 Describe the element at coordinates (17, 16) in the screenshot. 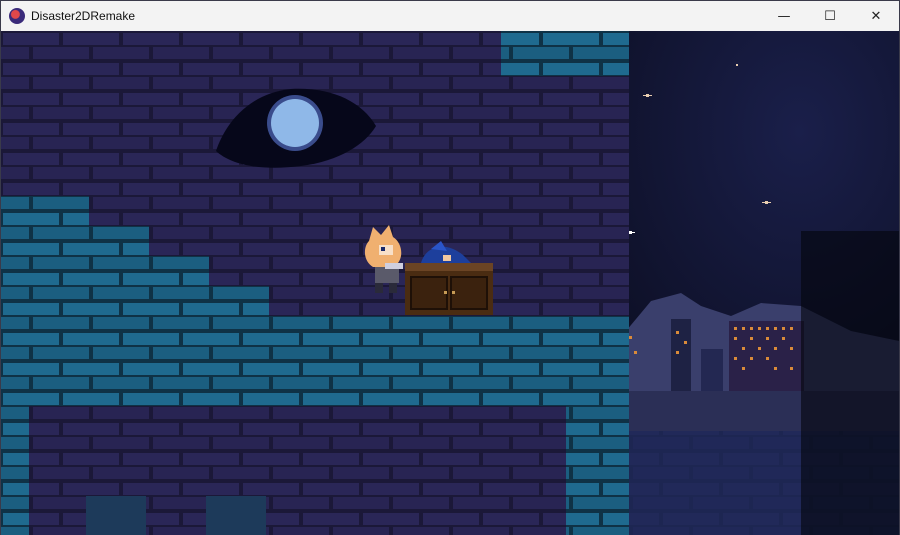

I see `sonic-icon` at that location.